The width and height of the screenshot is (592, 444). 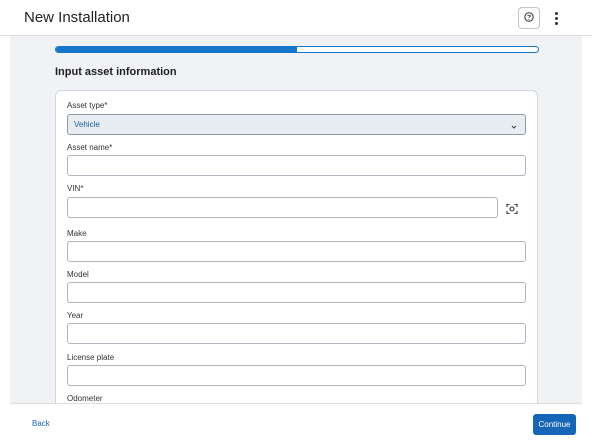 What do you see at coordinates (77, 17) in the screenshot?
I see `page-title: New Installation` at bounding box center [77, 17].